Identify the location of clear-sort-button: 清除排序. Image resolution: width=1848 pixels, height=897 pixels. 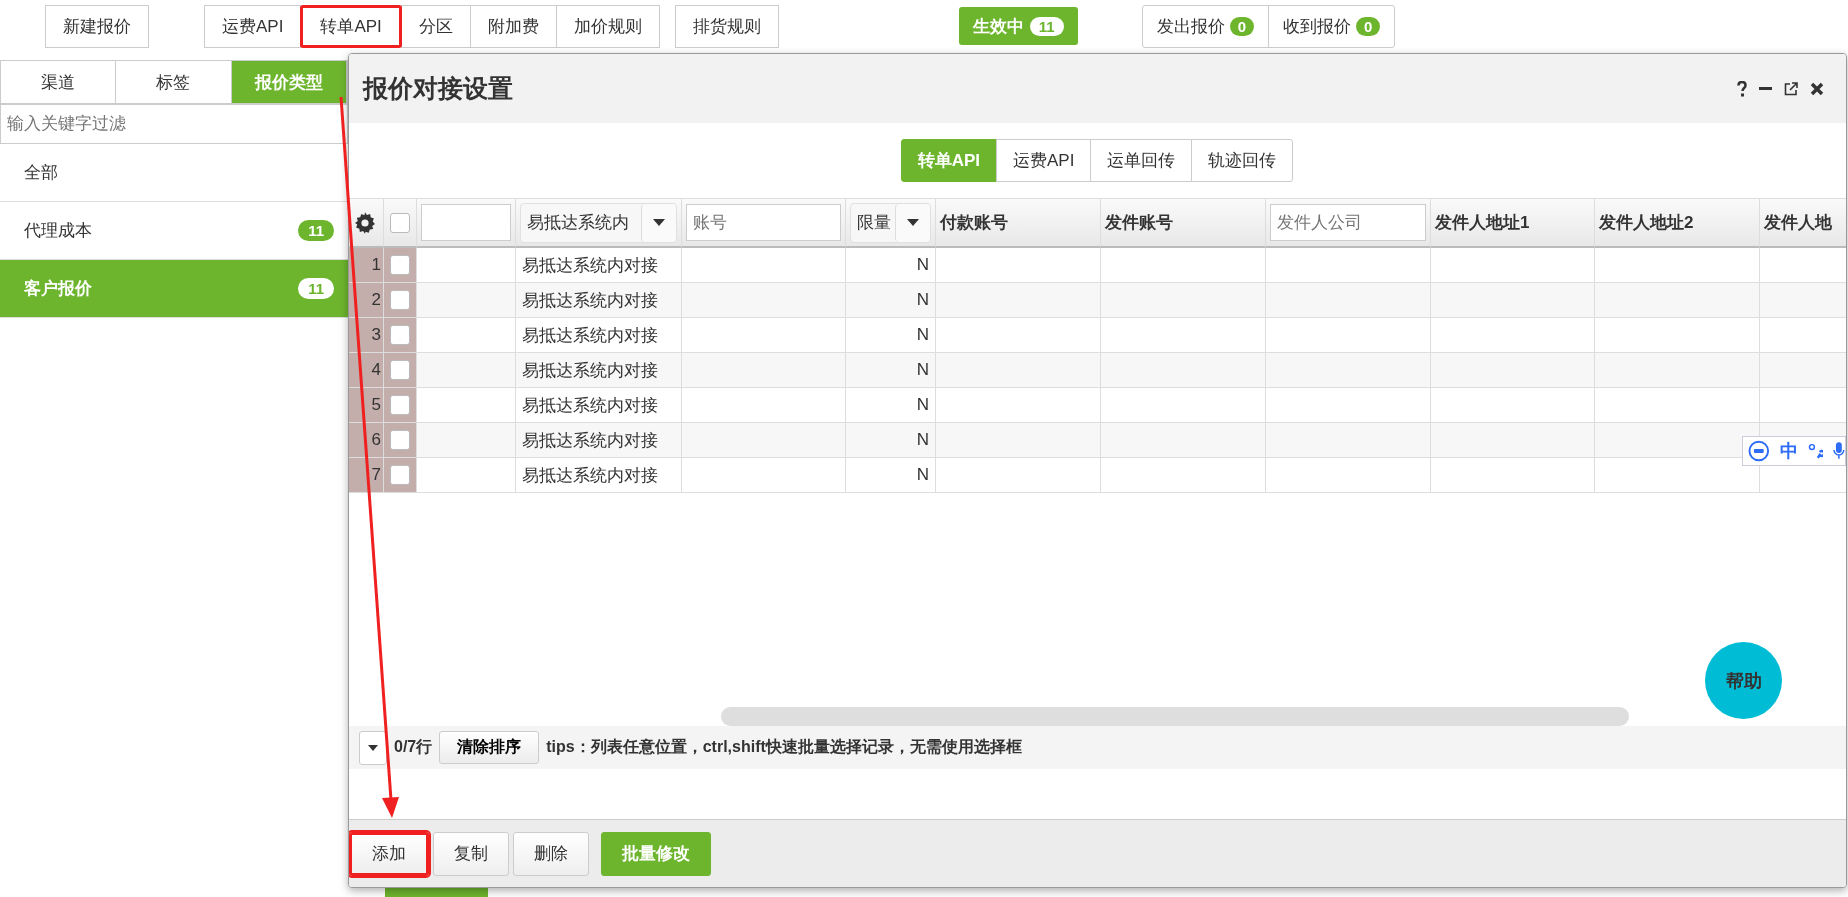
(489, 747).